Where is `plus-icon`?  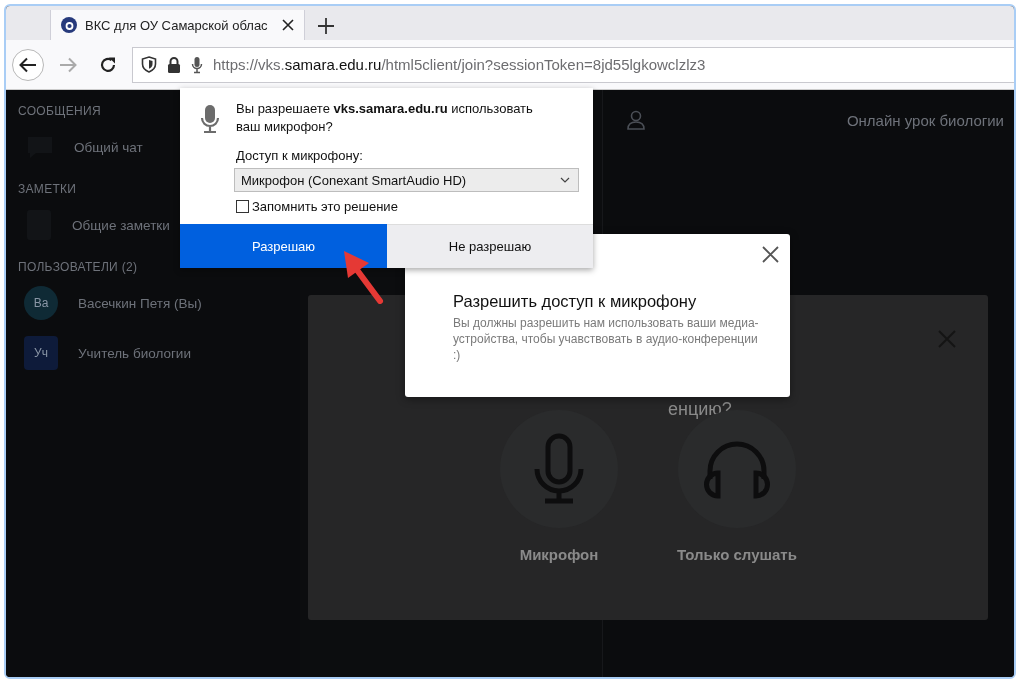 plus-icon is located at coordinates (326, 26).